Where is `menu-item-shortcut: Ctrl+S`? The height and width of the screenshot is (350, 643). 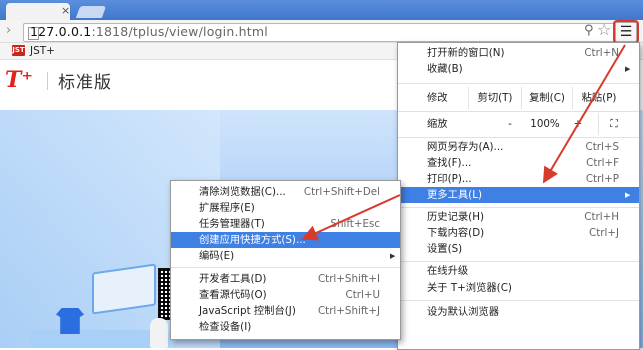 menu-item-shortcut: Ctrl+S is located at coordinates (602, 147).